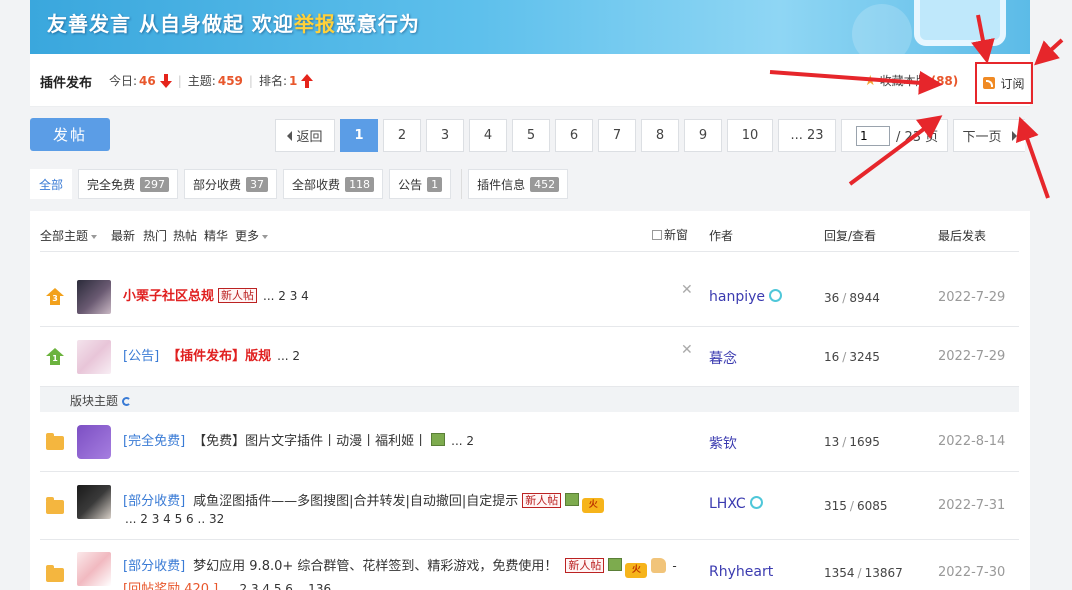 The image size is (1072, 590). I want to click on thread-author: LHXC, so click(736, 504).